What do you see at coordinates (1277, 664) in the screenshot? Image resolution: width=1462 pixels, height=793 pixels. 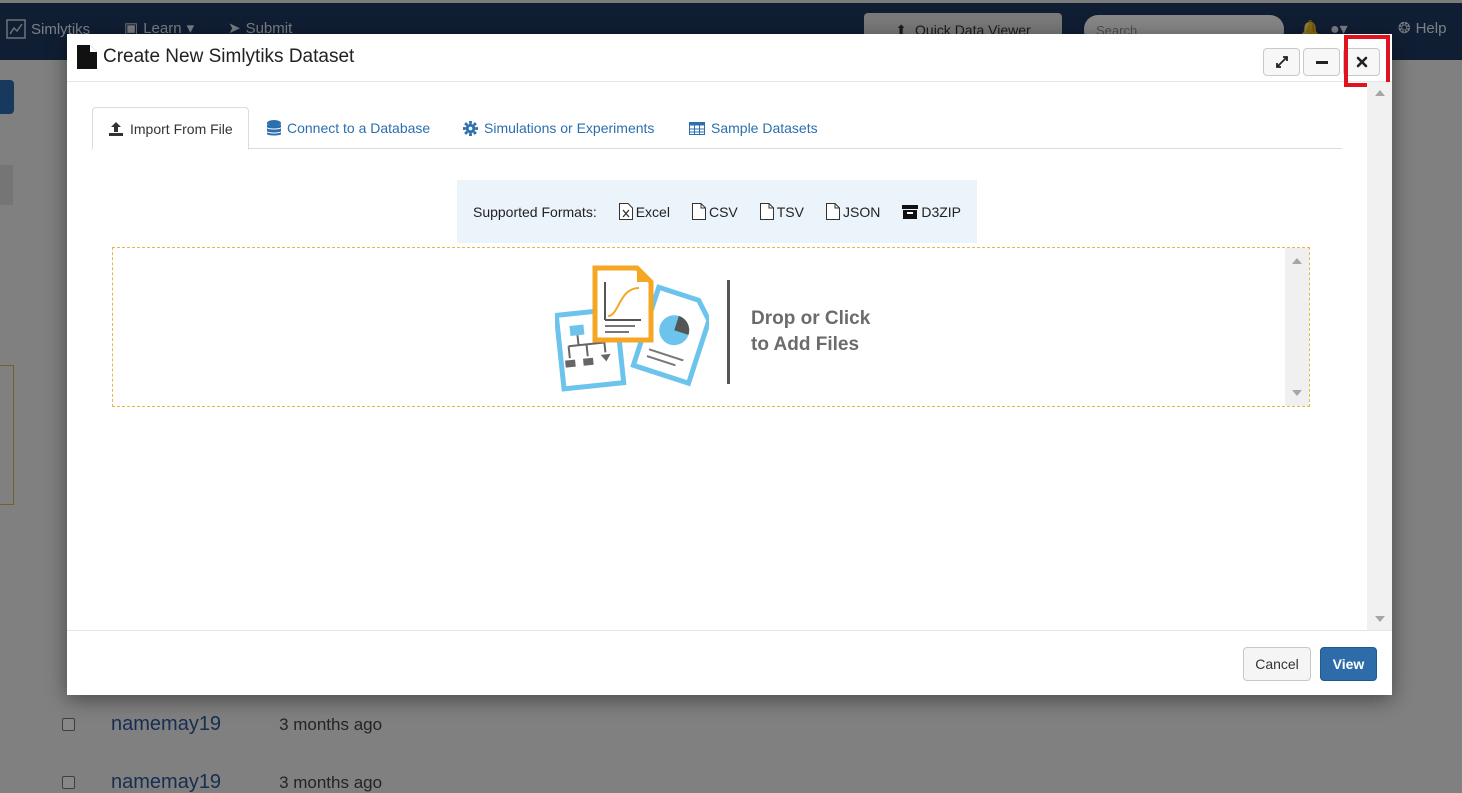 I see `cancel-button: Cancel` at bounding box center [1277, 664].